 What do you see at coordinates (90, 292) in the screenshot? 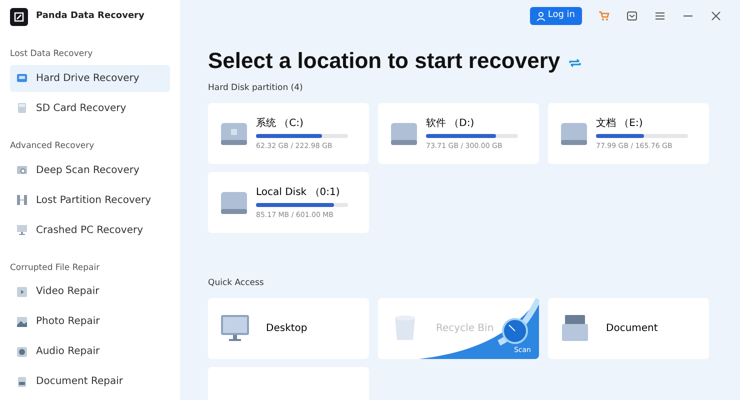
I see `sidebar-item: Video Repair` at bounding box center [90, 292].